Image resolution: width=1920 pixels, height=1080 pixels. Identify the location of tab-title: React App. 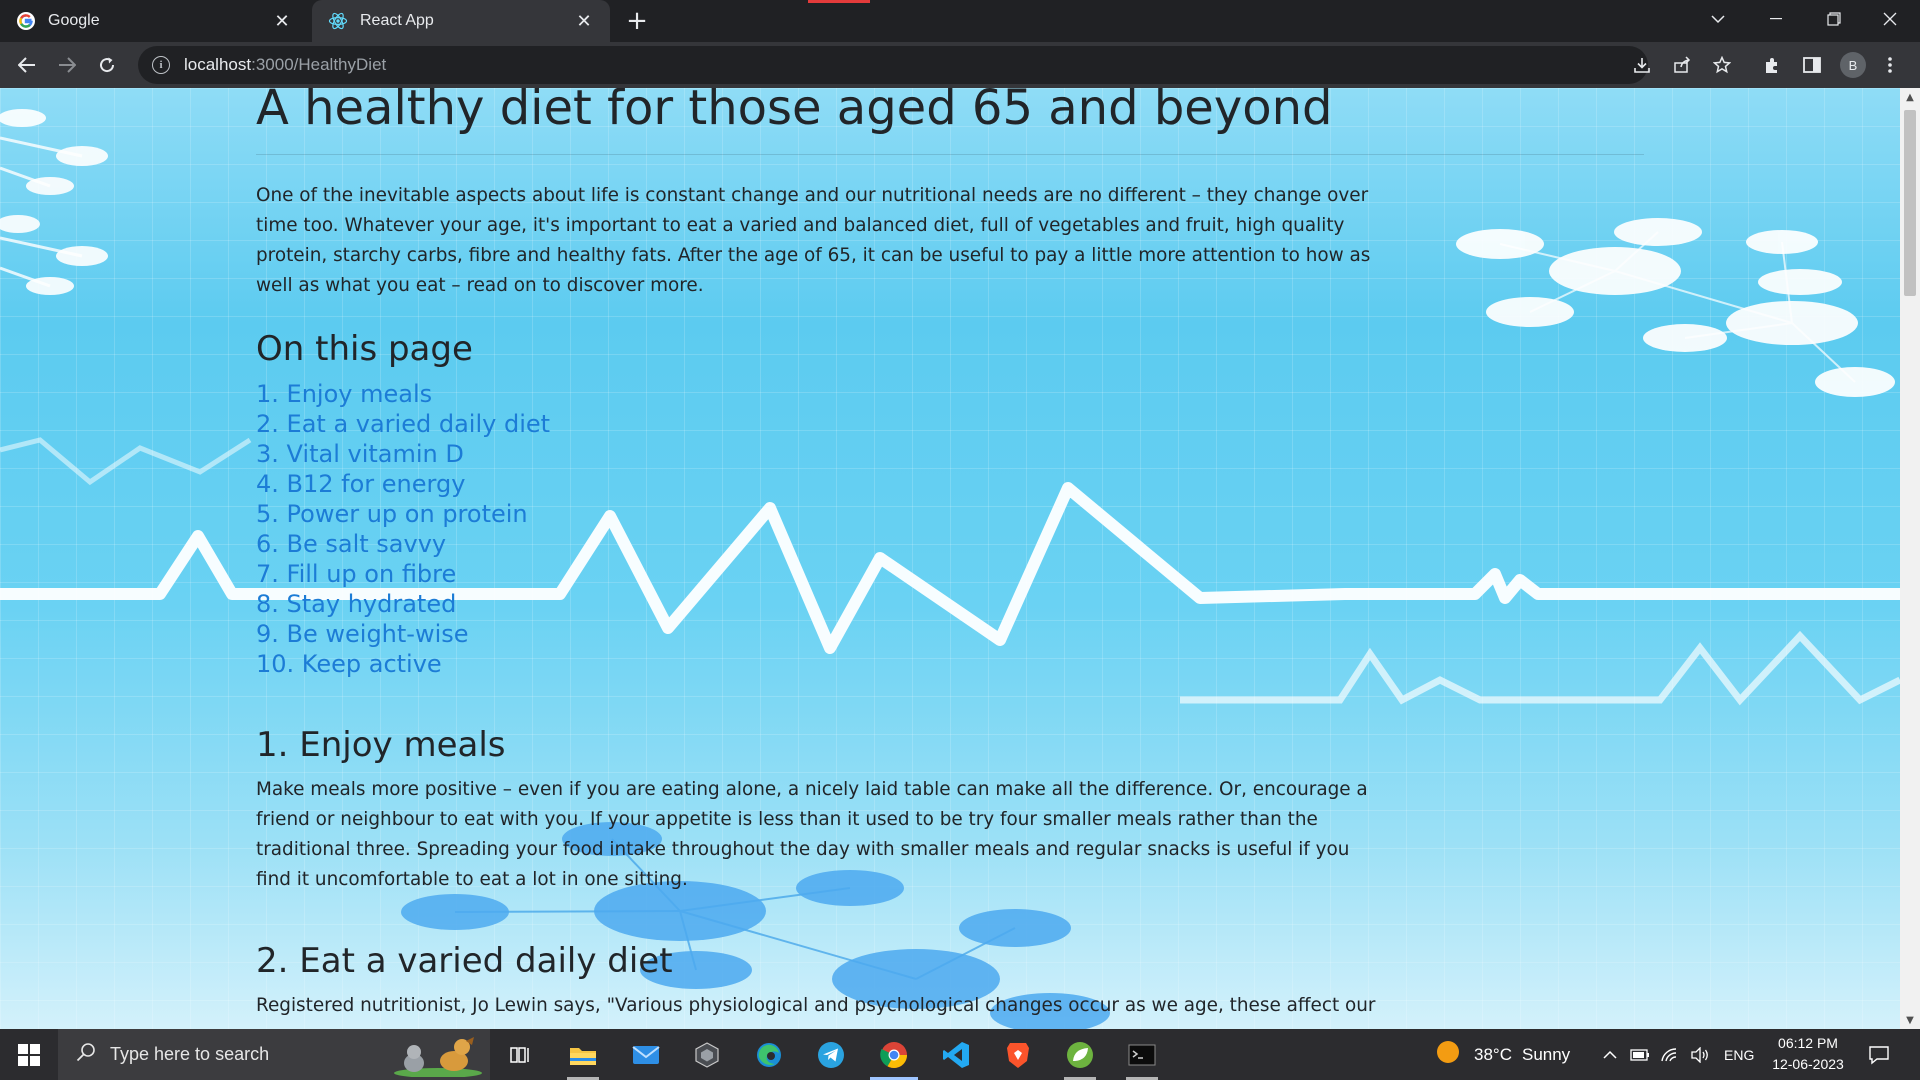
(397, 20).